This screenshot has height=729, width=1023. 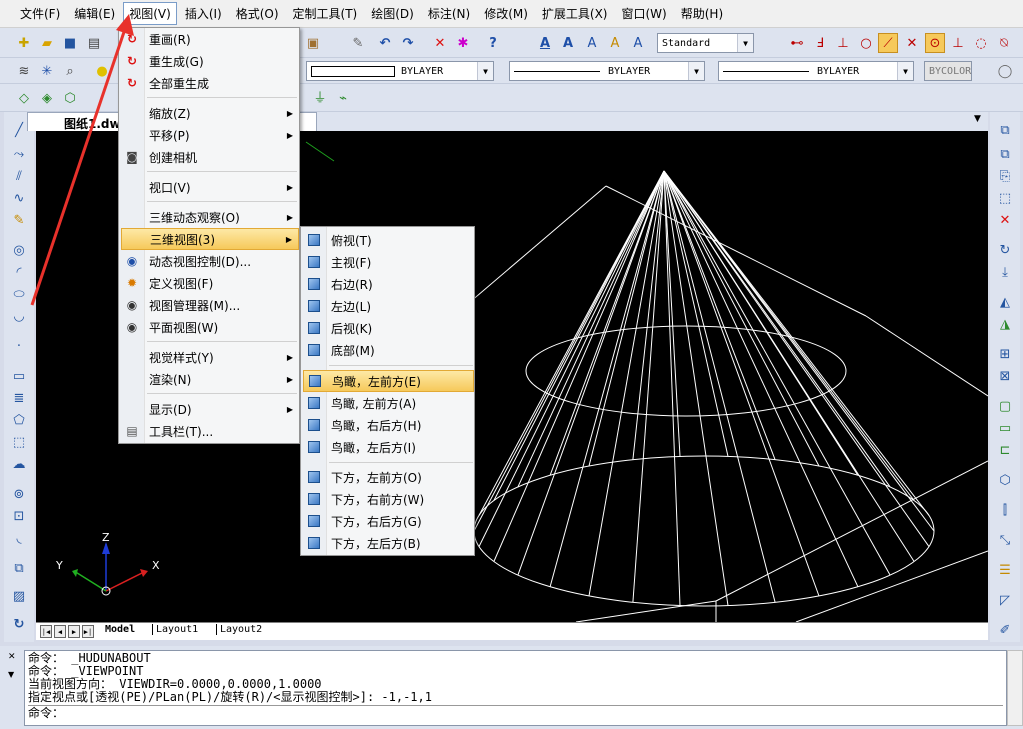 I want to click on help-icon: ?, so click(x=493, y=43).